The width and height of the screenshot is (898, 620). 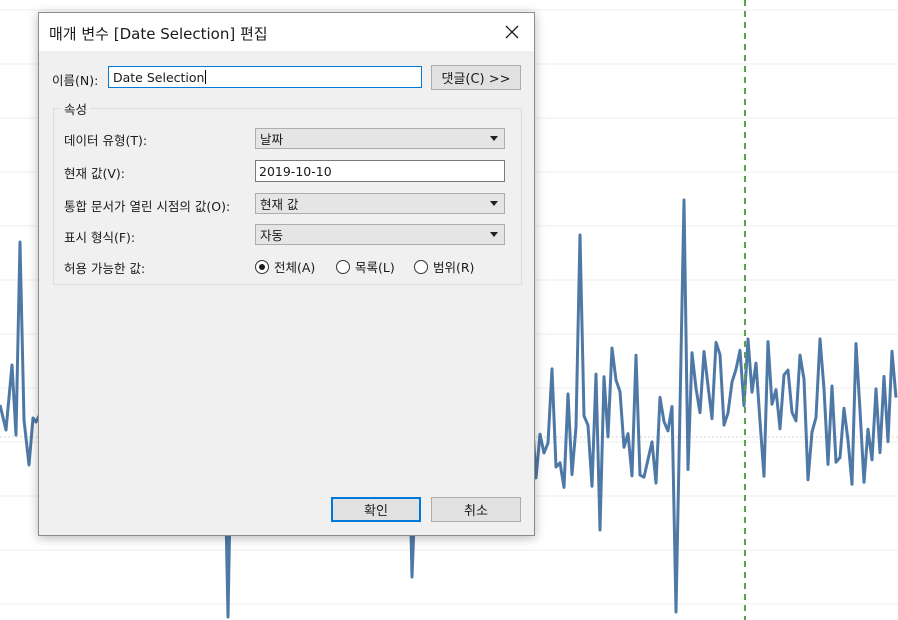 What do you see at coordinates (265, 77) in the screenshot?
I see `name-input: Date Selection` at bounding box center [265, 77].